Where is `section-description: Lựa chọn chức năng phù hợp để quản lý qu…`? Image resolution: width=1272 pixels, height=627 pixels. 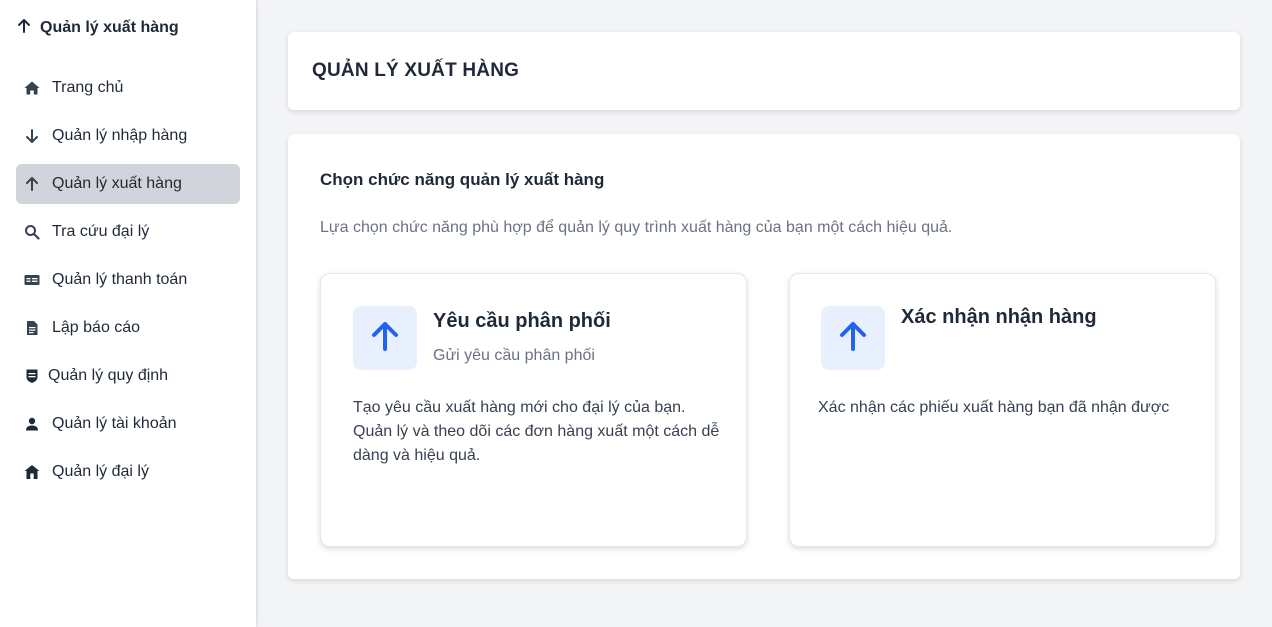
section-description: Lựa chọn chức năng phù hợp để quản lý qu… is located at coordinates (636, 227).